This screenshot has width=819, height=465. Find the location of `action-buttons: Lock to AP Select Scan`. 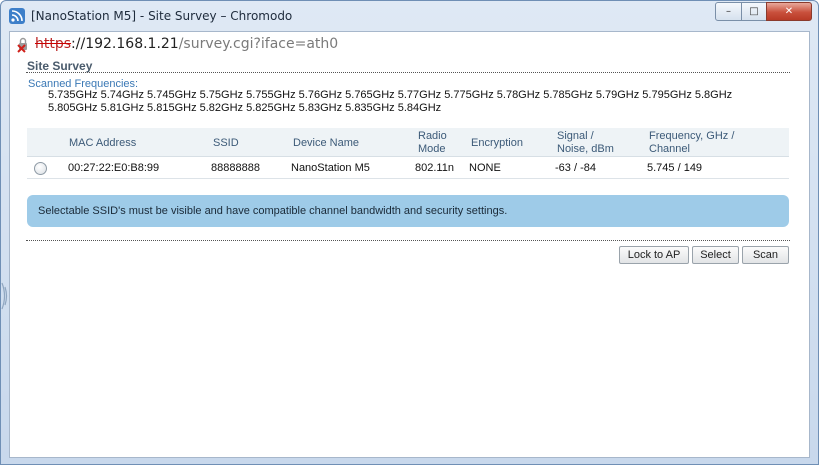

action-buttons: Lock to AP Select Scan is located at coordinates (704, 255).